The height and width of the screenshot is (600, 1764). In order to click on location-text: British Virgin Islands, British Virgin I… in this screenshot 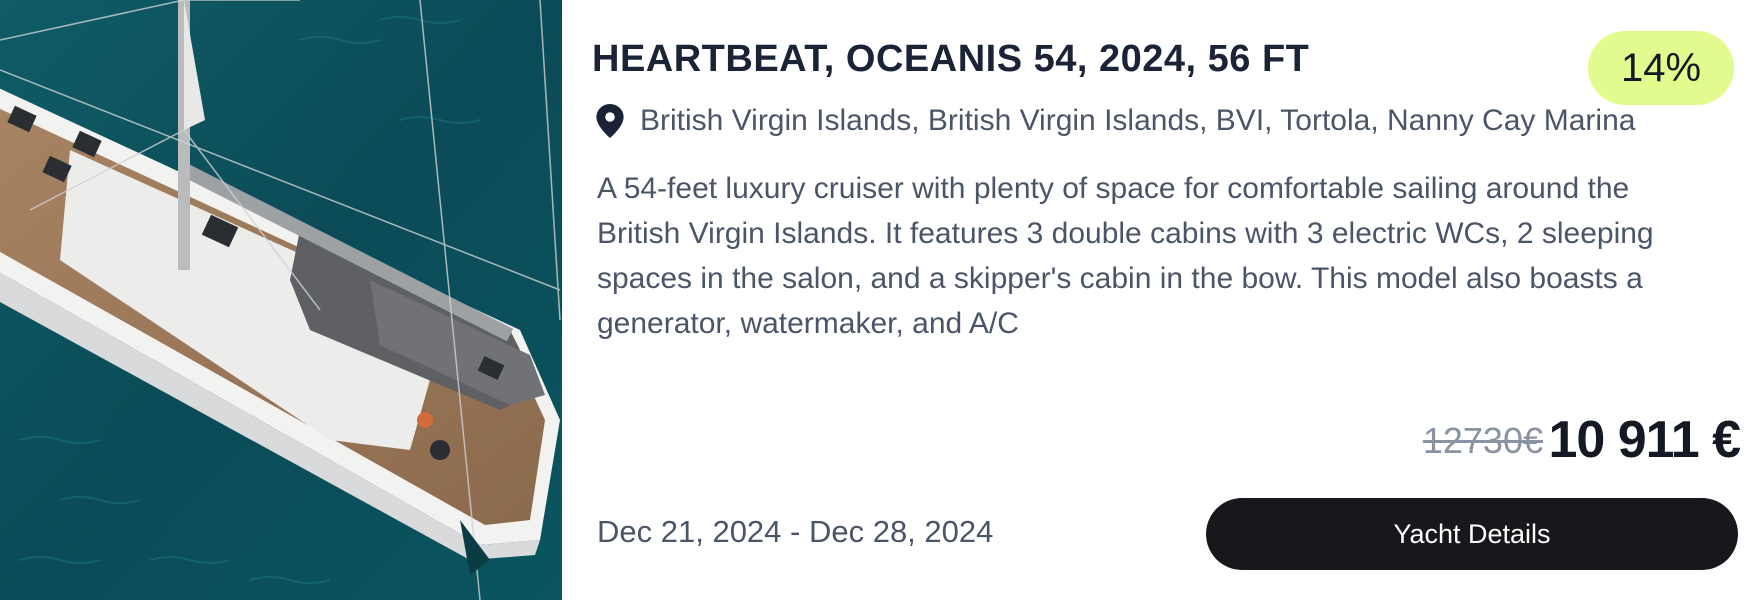, I will do `click(1138, 120)`.